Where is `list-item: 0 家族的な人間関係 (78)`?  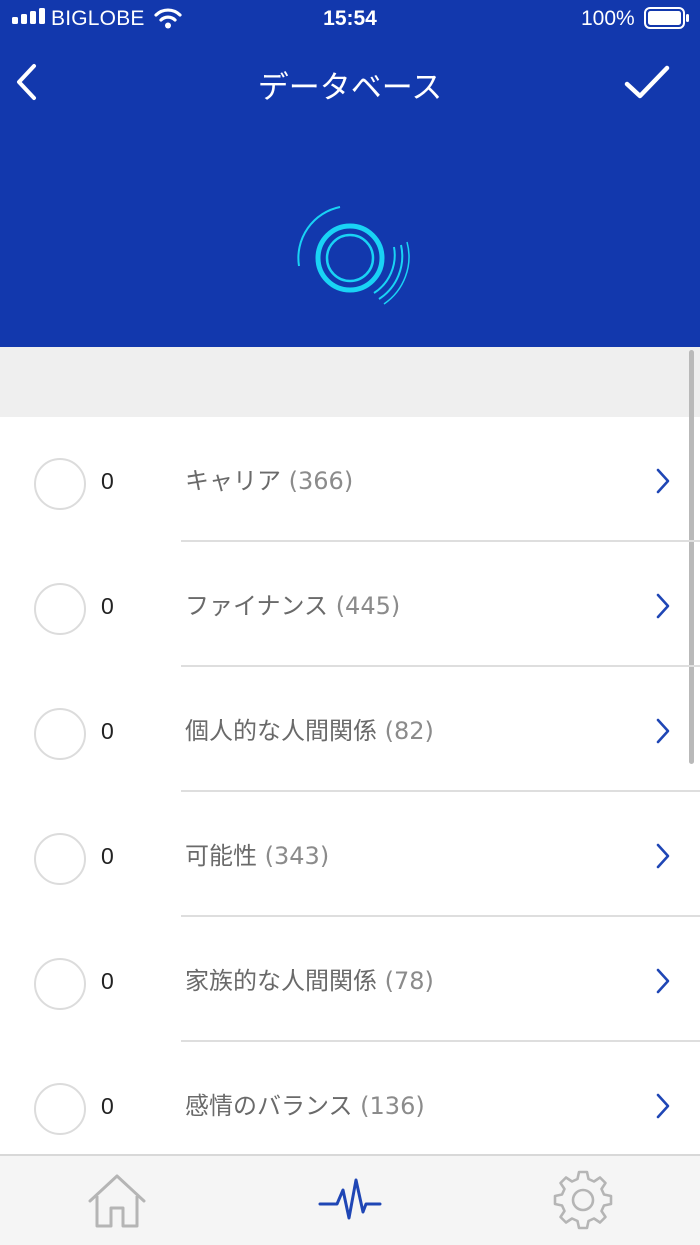
list-item: 0 家族的な人間関係 (78) is located at coordinates (350, 979).